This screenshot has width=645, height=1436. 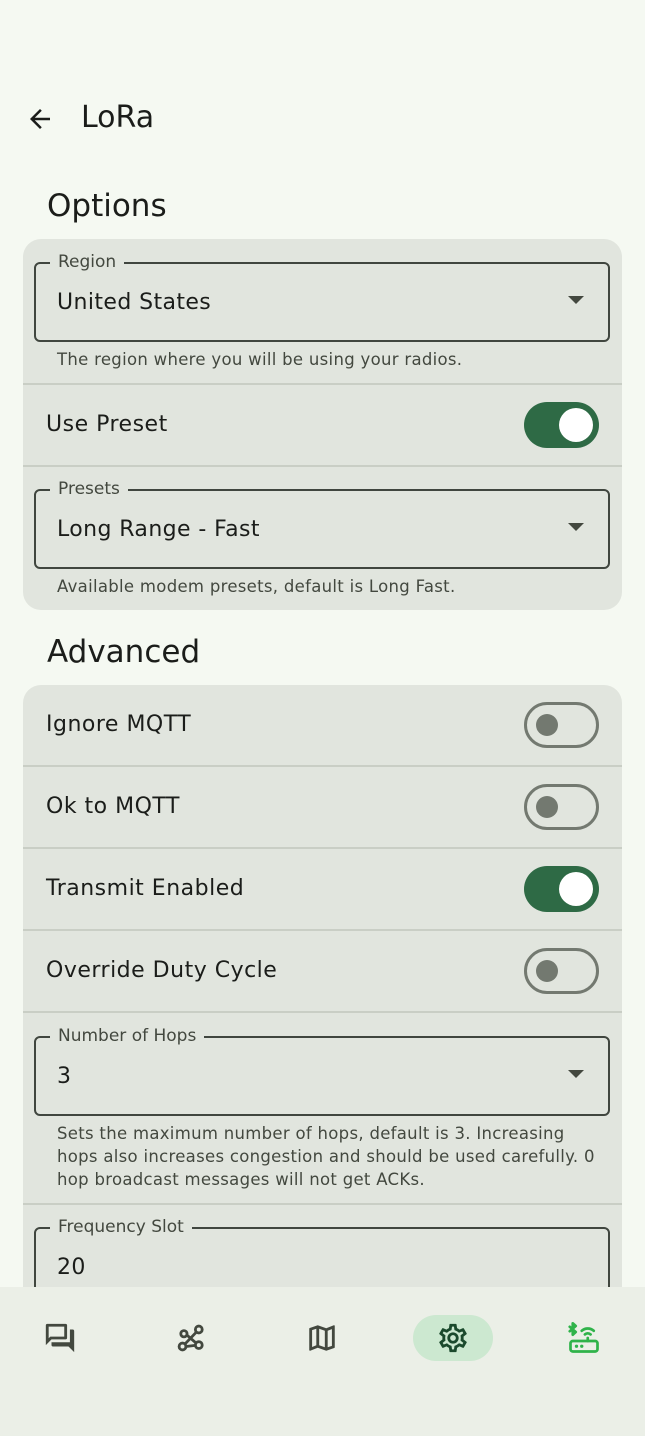 I want to click on nav-settings, so click(x=453, y=1338).